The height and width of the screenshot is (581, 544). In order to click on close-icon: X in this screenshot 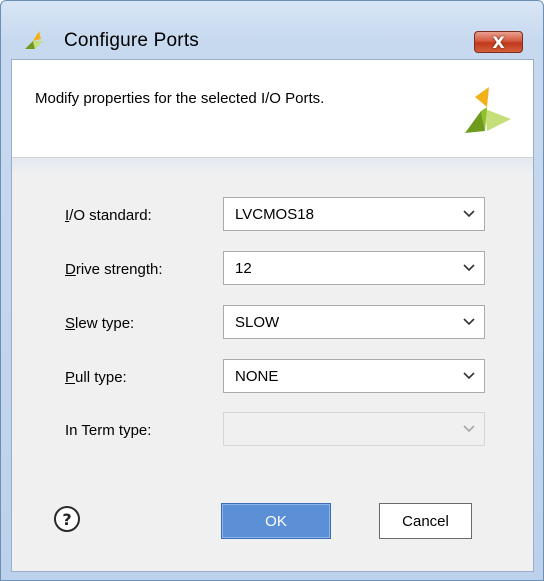, I will do `click(498, 42)`.